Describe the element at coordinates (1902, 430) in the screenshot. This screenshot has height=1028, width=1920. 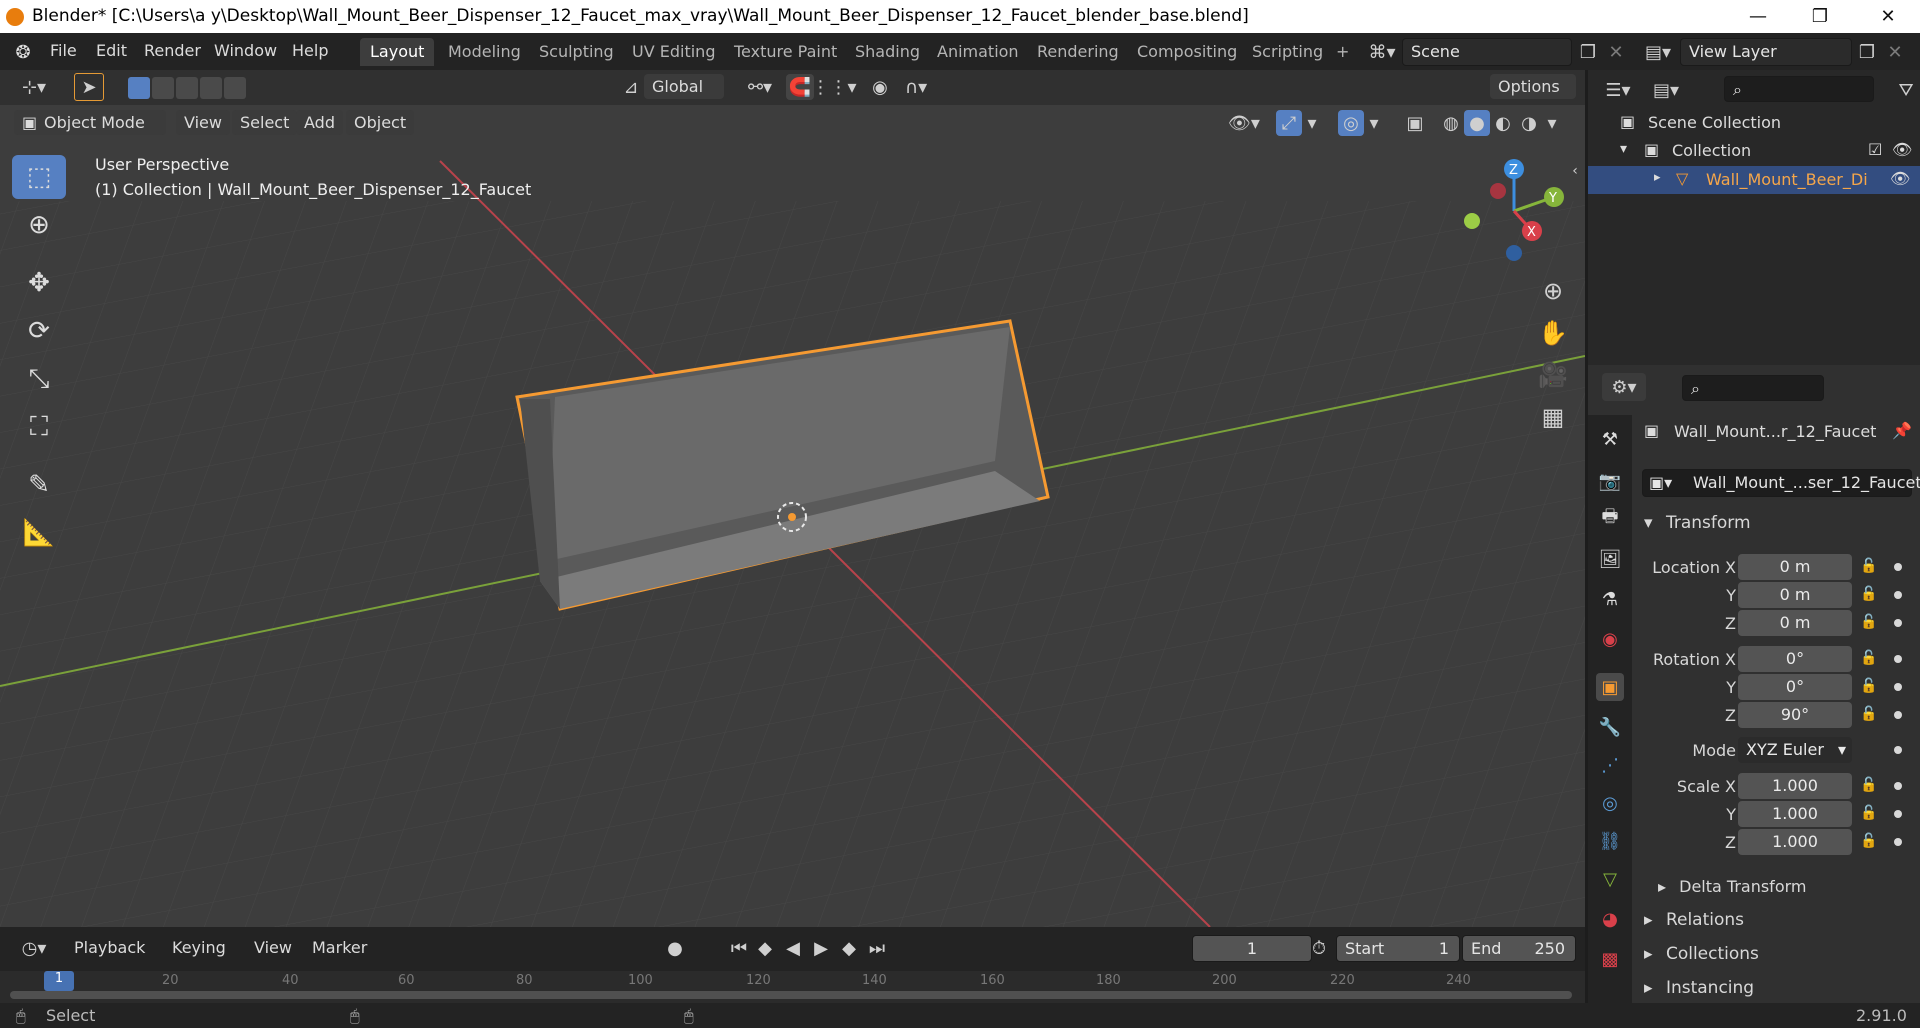
I see `pin-icon: 📌` at that location.